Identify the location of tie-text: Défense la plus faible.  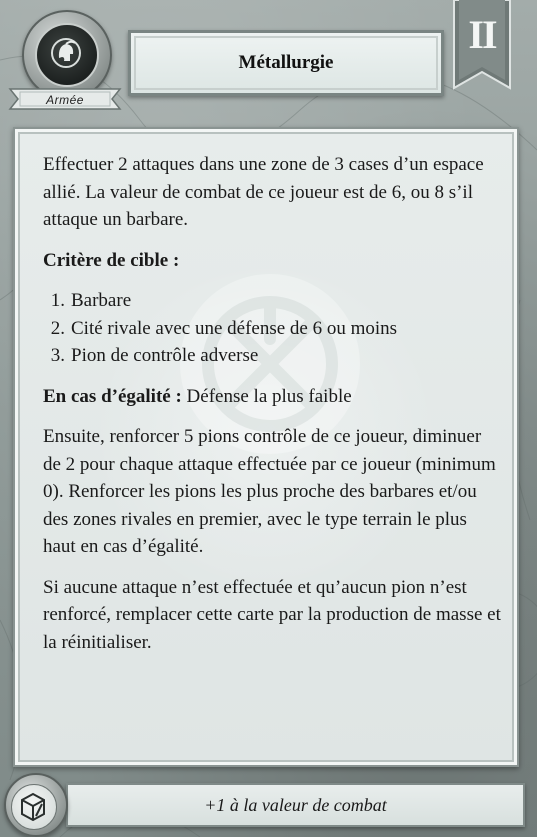
(266, 396).